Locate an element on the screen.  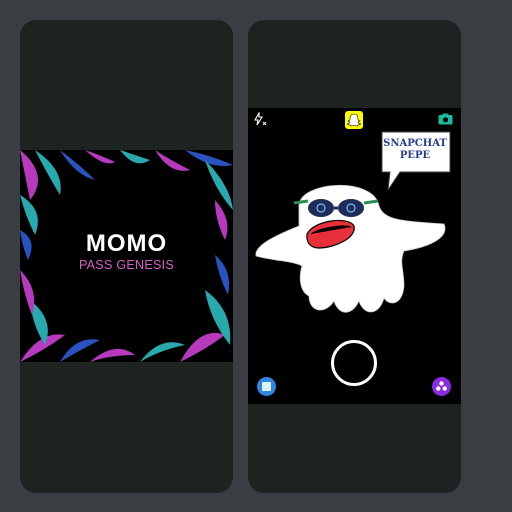
pepe-ghost-drawing is located at coordinates (350, 248).